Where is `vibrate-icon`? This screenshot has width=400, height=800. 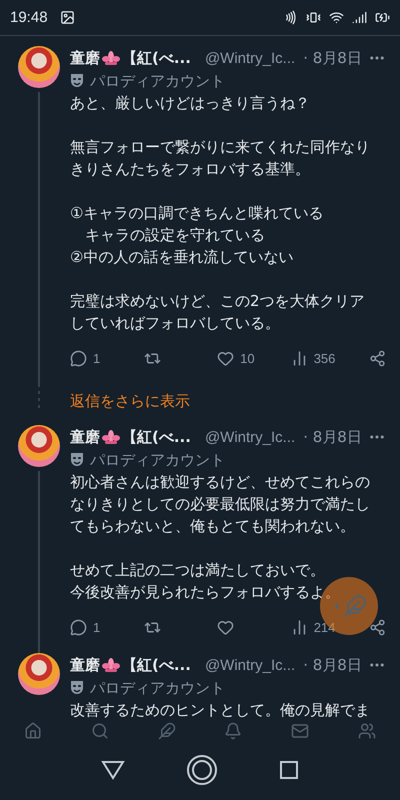
vibrate-icon is located at coordinates (313, 17).